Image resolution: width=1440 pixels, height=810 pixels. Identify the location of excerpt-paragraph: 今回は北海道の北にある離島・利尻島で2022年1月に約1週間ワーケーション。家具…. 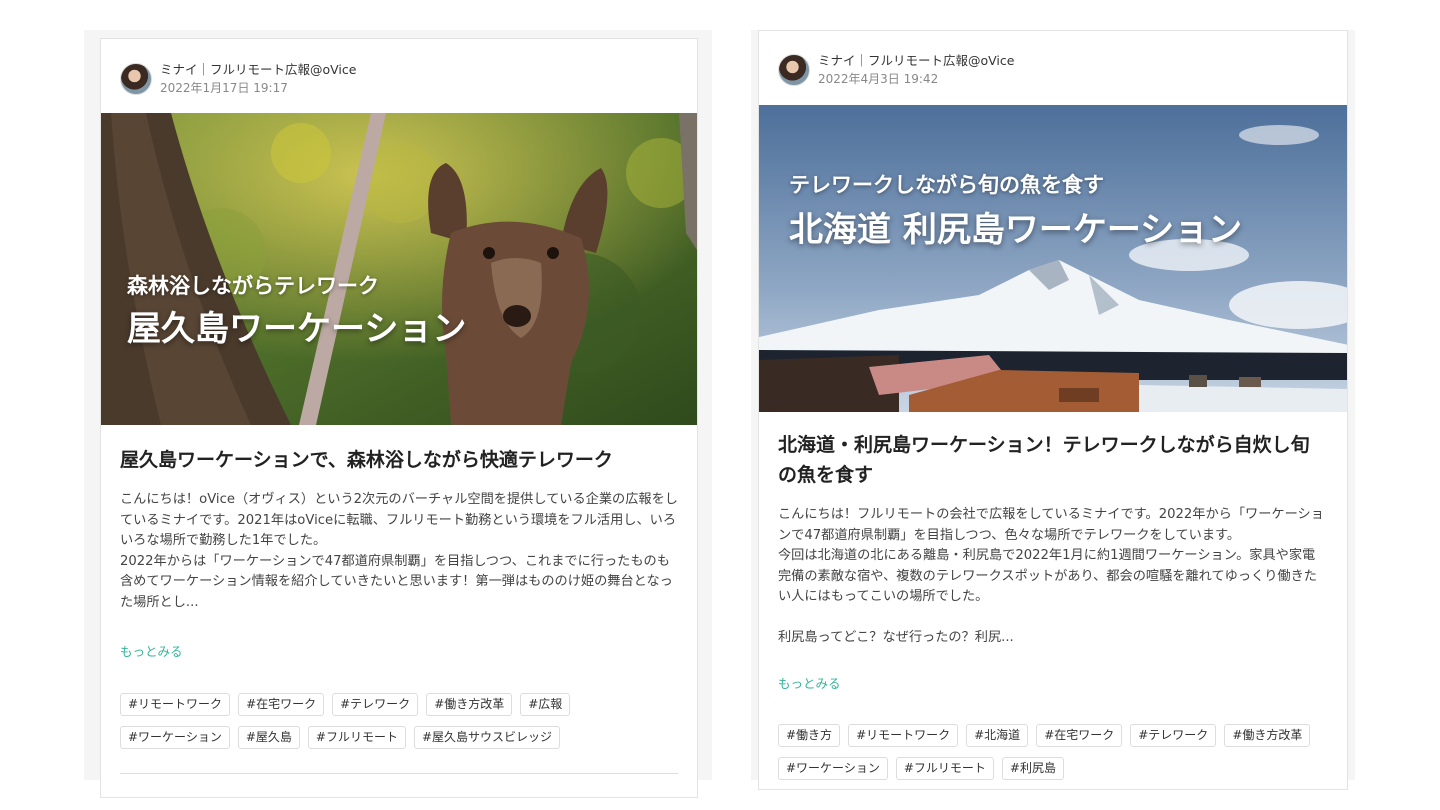
(1047, 576).